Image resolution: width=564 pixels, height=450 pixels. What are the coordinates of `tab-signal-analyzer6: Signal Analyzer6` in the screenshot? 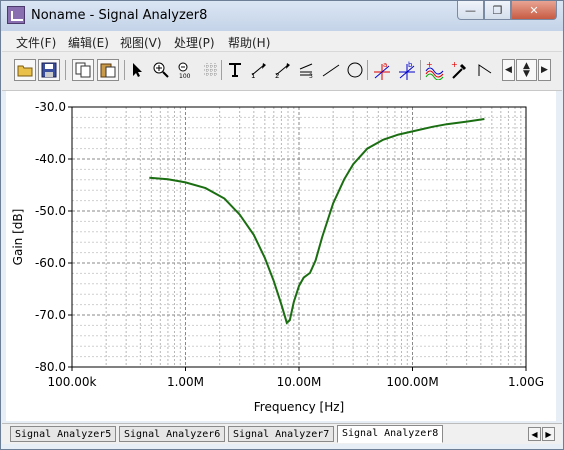 It's located at (172, 434).